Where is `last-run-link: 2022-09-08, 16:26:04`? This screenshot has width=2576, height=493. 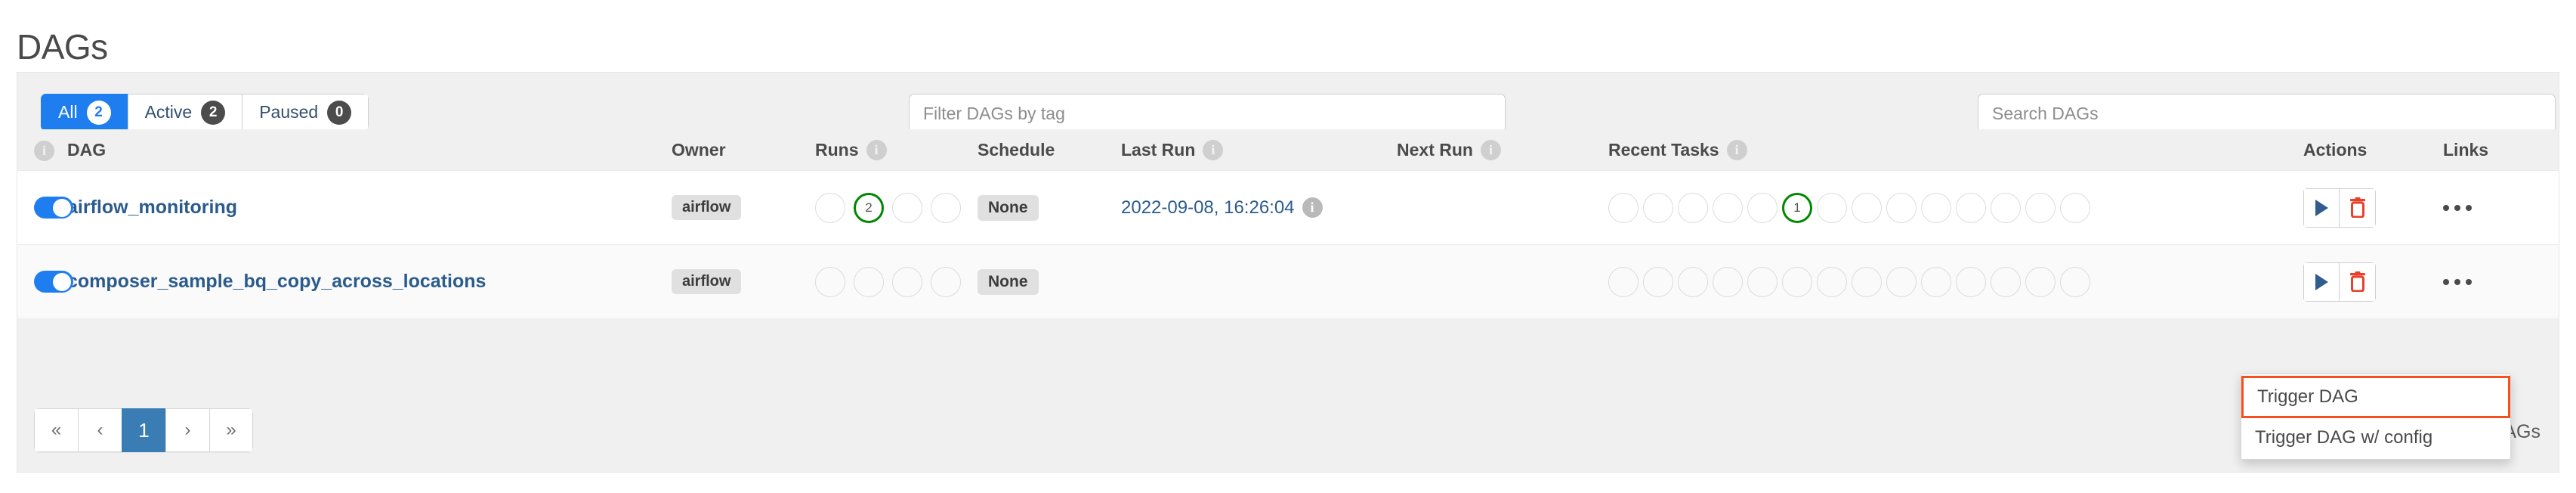
last-run-link: 2022-09-08, 16:26:04 is located at coordinates (1208, 208).